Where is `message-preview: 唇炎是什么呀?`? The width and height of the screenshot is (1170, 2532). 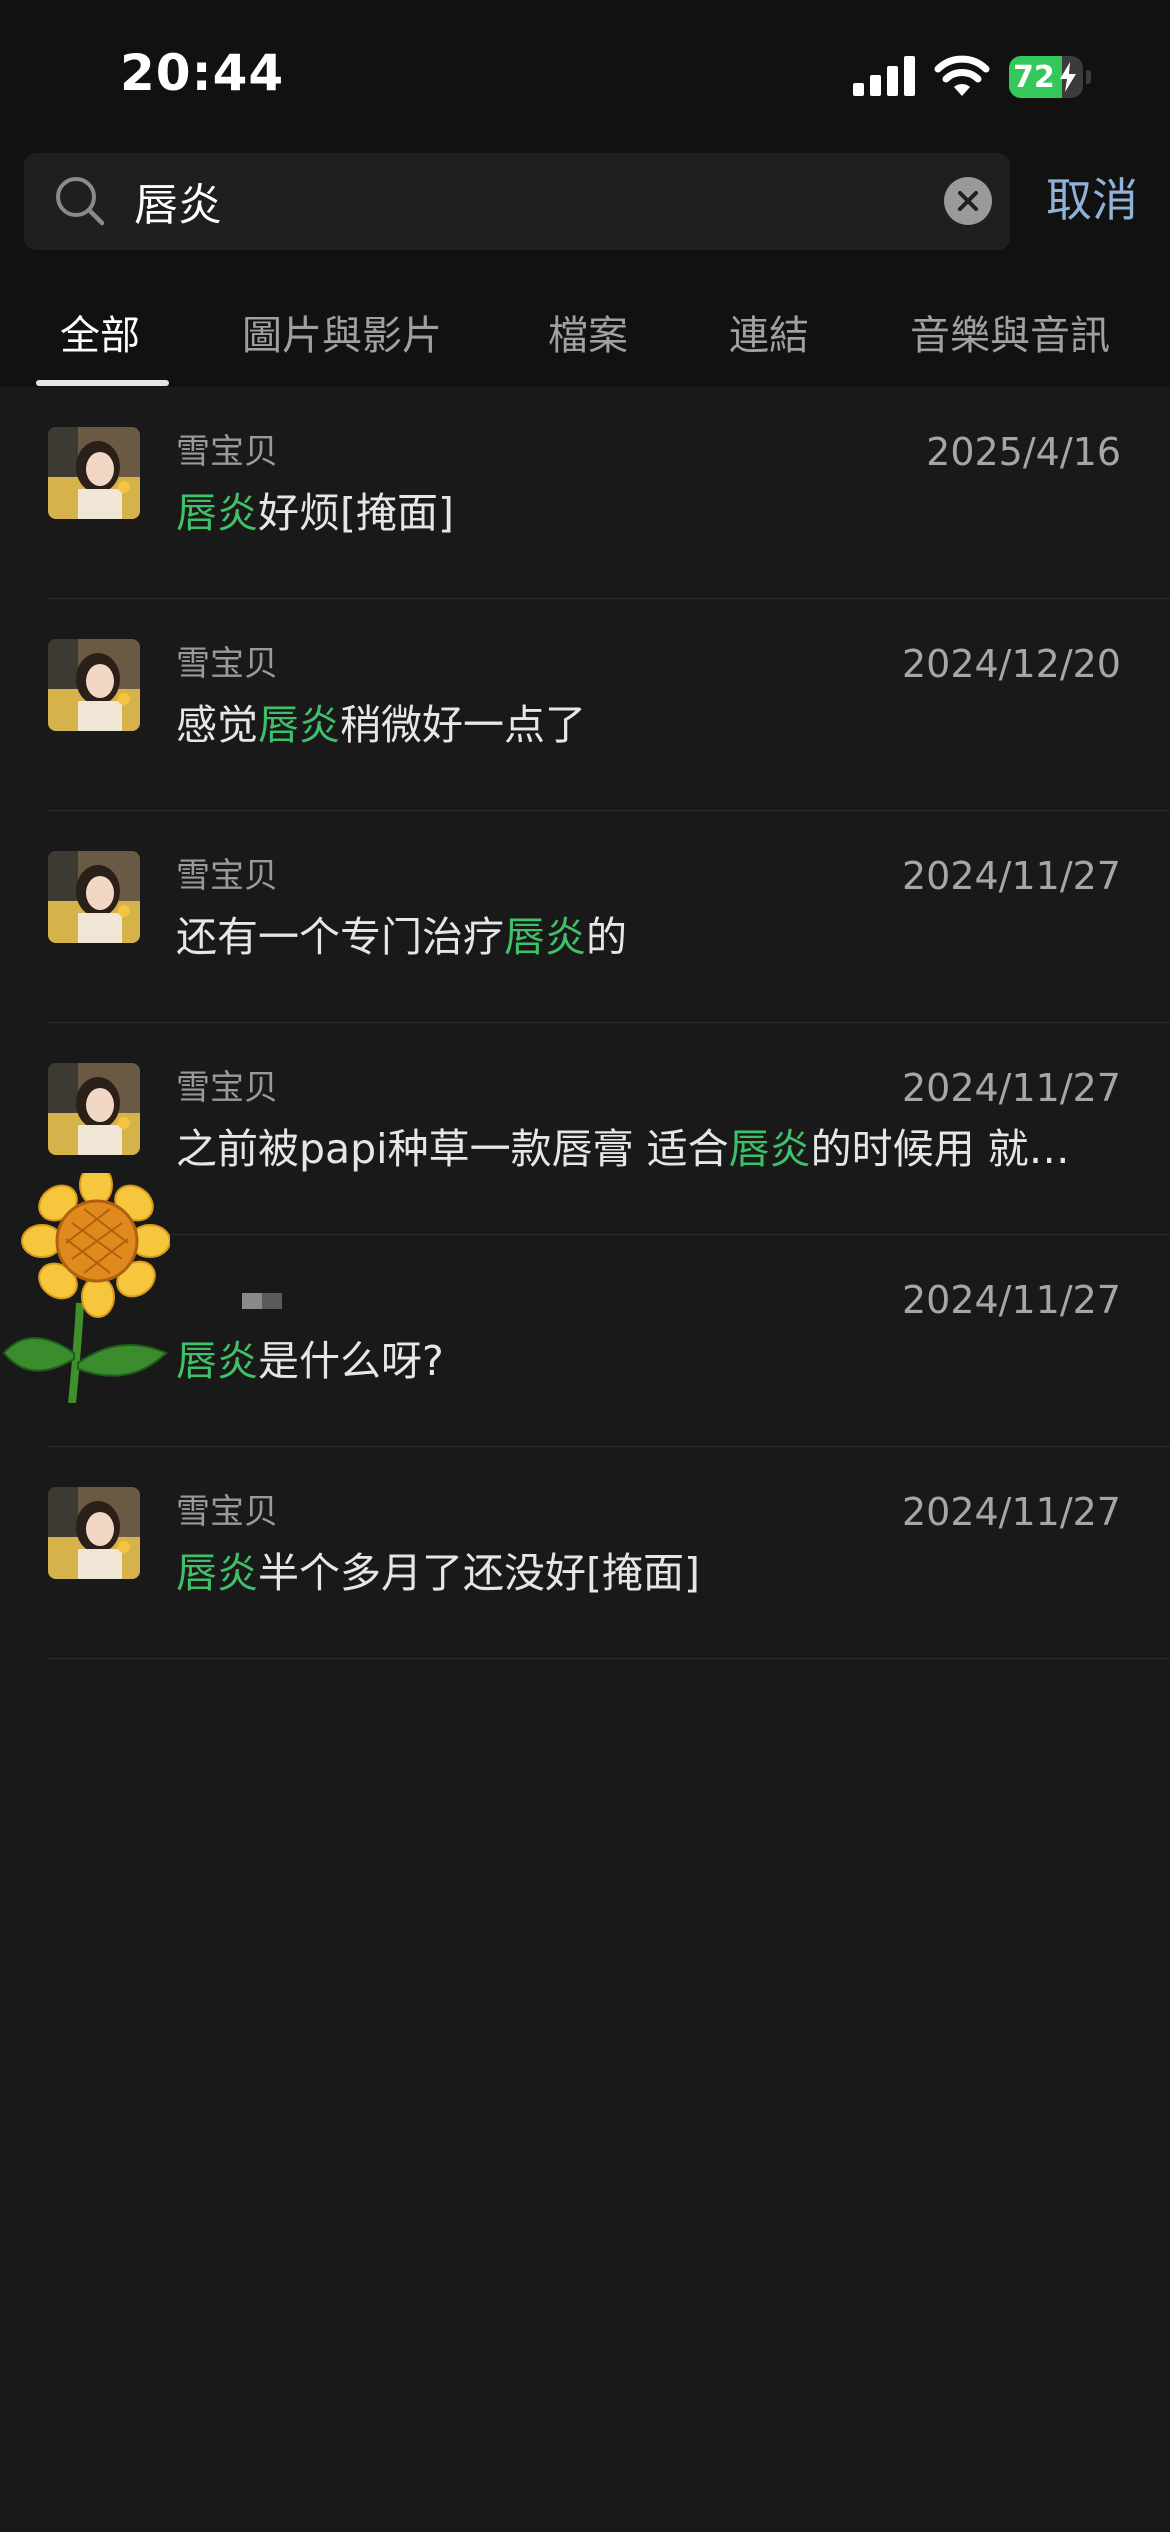 message-preview: 唇炎是什么呀? is located at coordinates (651, 1361).